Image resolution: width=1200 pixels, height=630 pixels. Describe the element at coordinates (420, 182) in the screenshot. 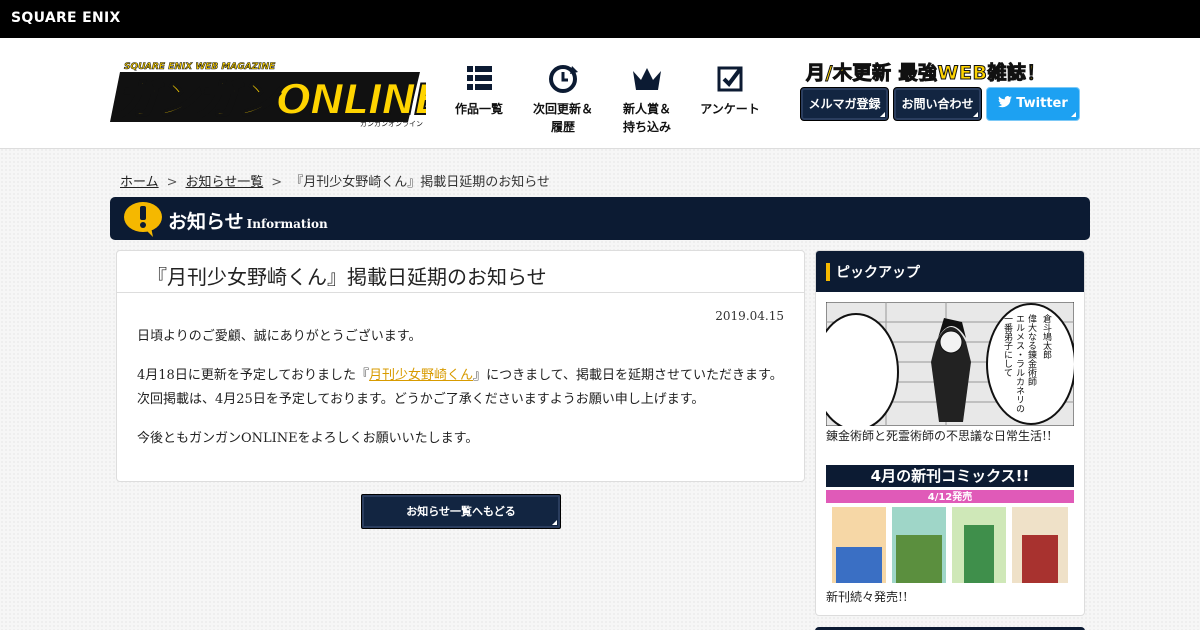

I see `breadcrumb-current: 『月刊少女野崎くん』掲載日延期のお知らせ` at that location.